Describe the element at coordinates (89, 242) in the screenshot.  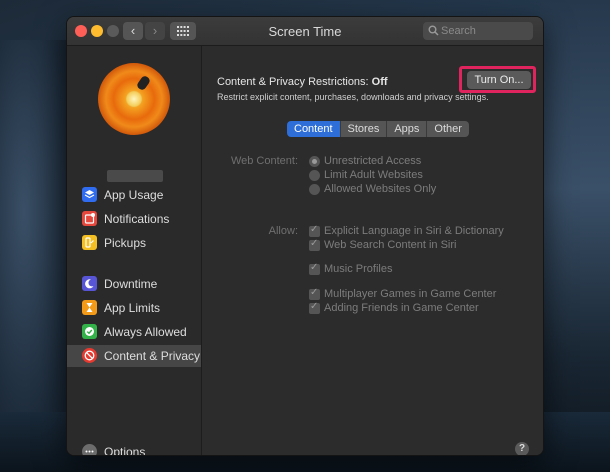
I see `pickup-icon` at that location.